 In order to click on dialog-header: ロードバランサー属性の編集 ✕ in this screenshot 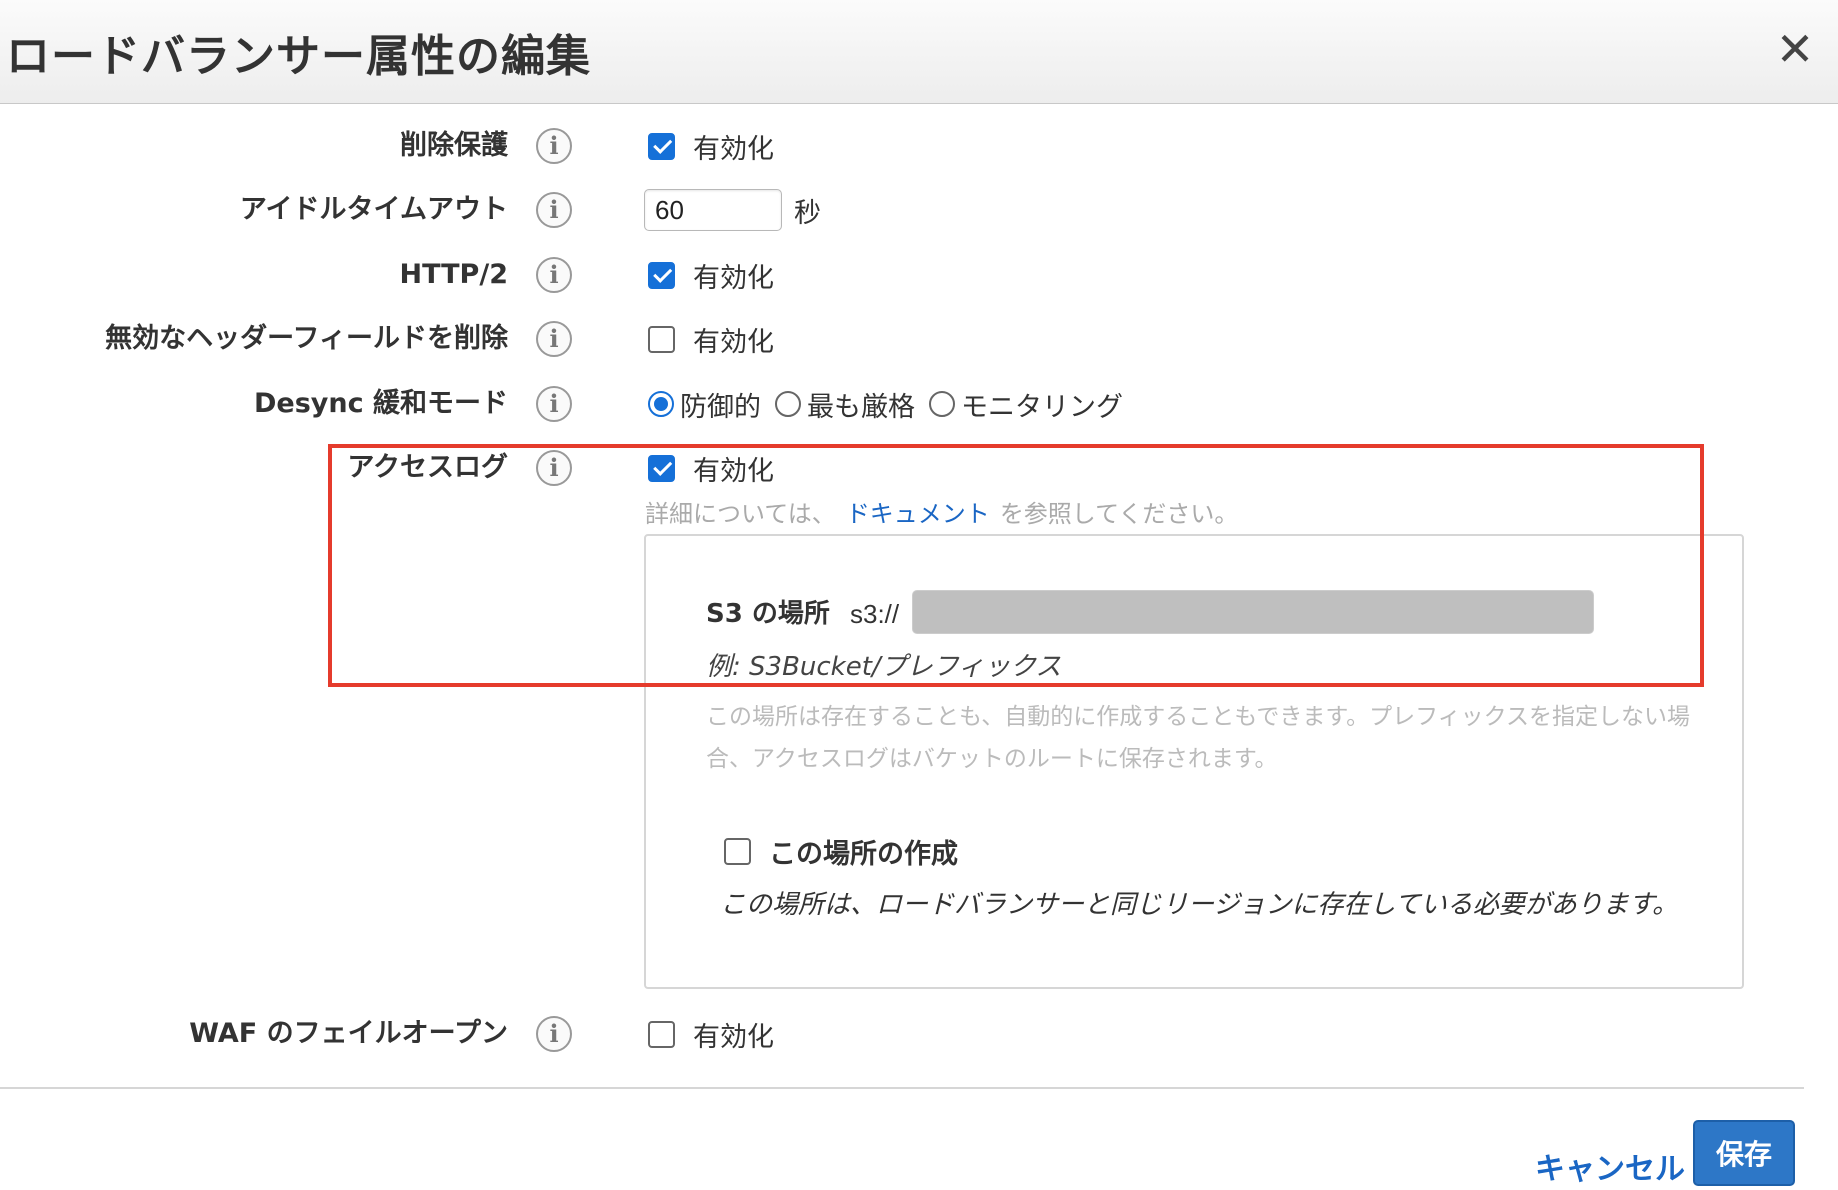, I will do `click(919, 52)`.